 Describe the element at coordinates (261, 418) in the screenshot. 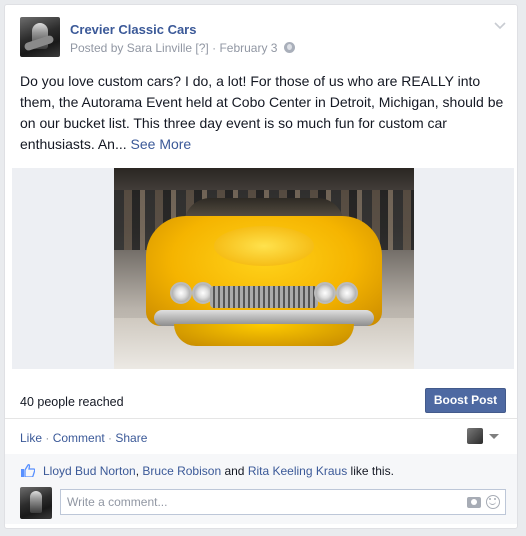

I see `divider` at that location.